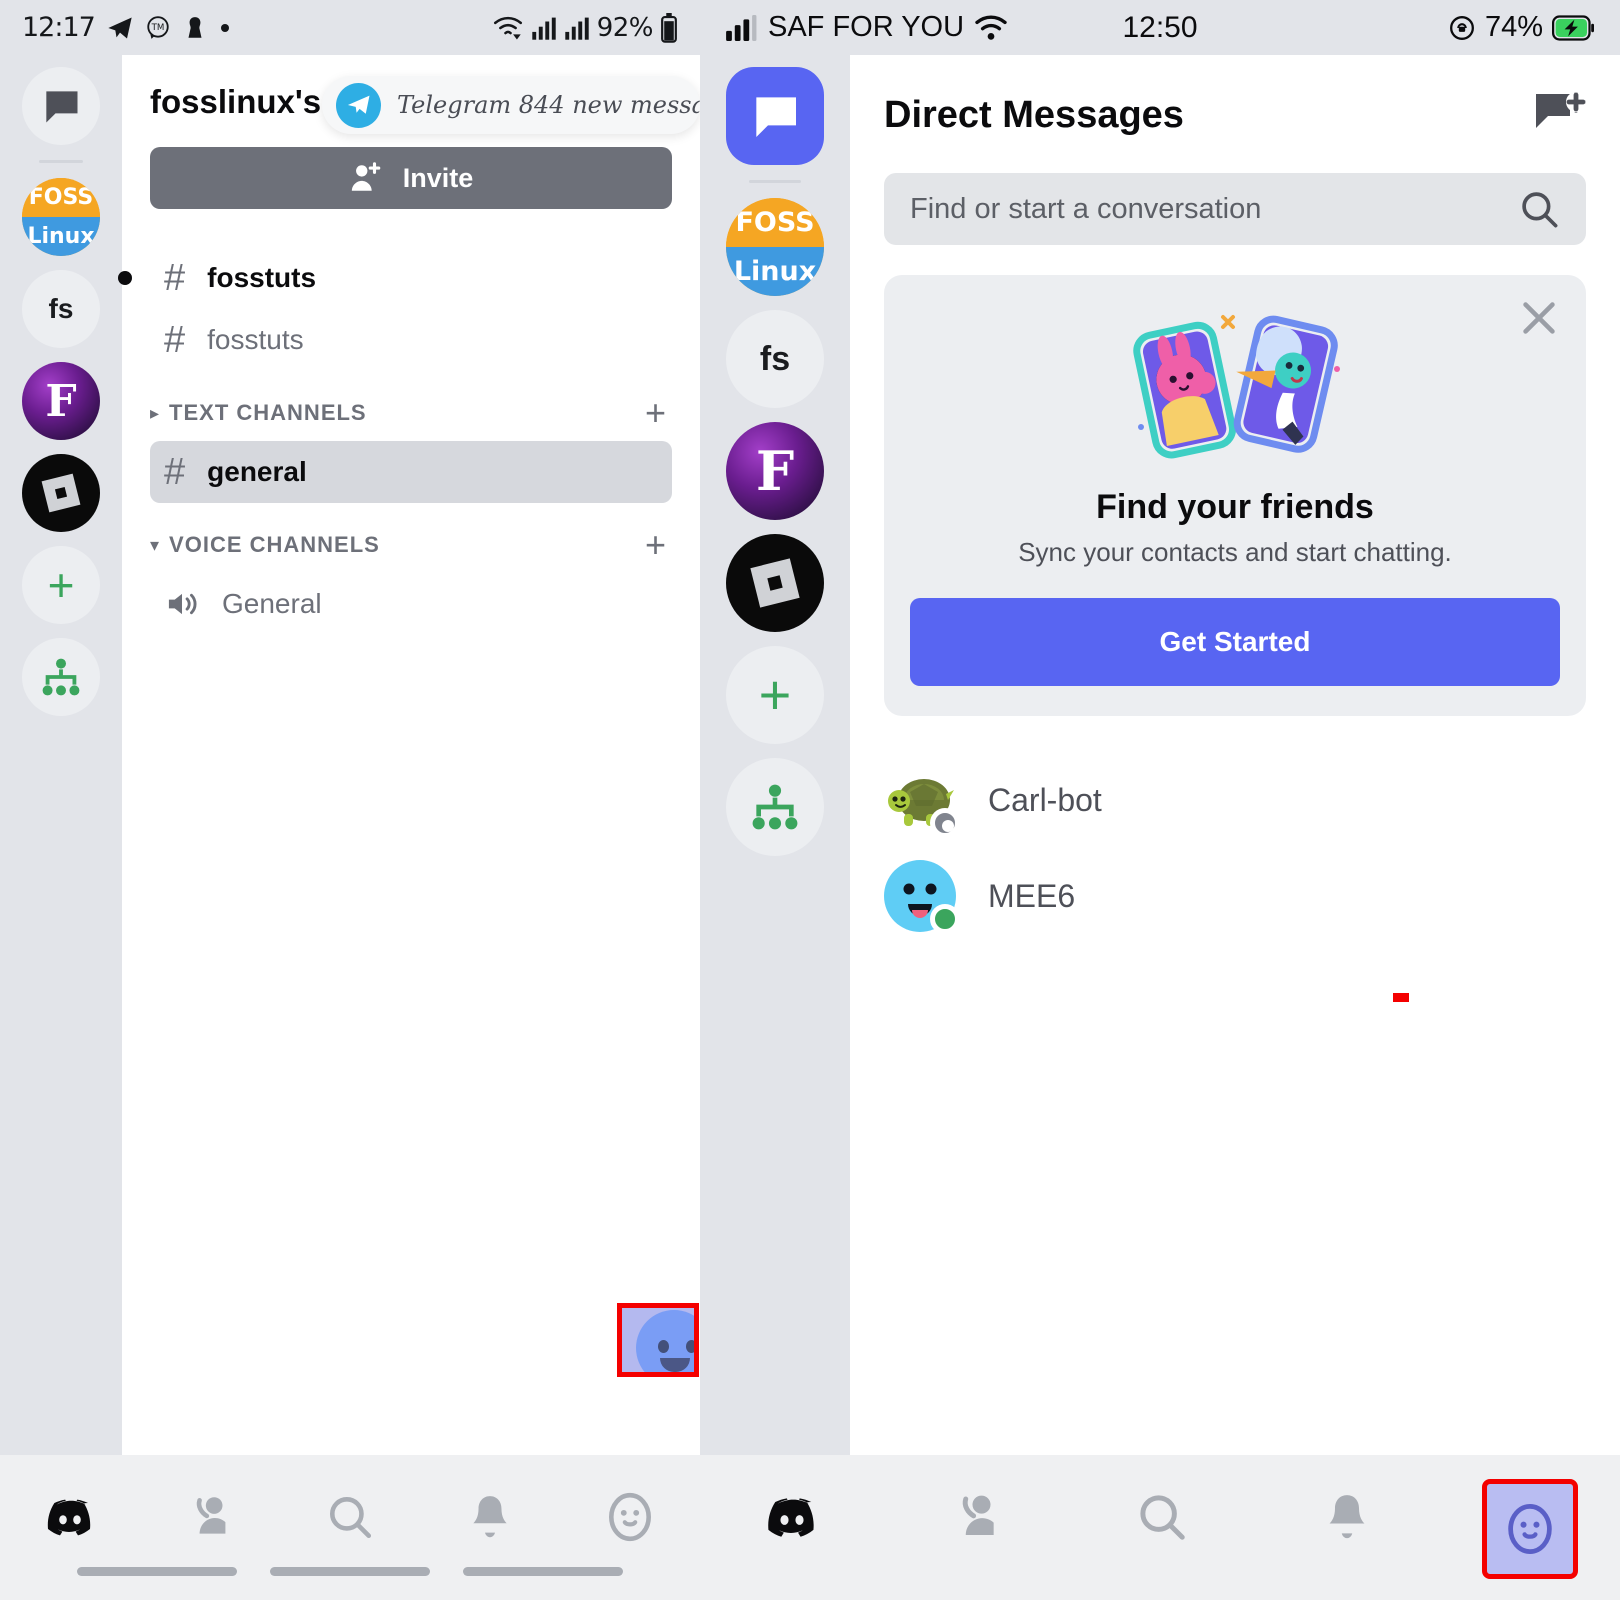 This screenshot has height=1600, width=1620. What do you see at coordinates (625, 27) in the screenshot?
I see `battery-percent: 92%` at bounding box center [625, 27].